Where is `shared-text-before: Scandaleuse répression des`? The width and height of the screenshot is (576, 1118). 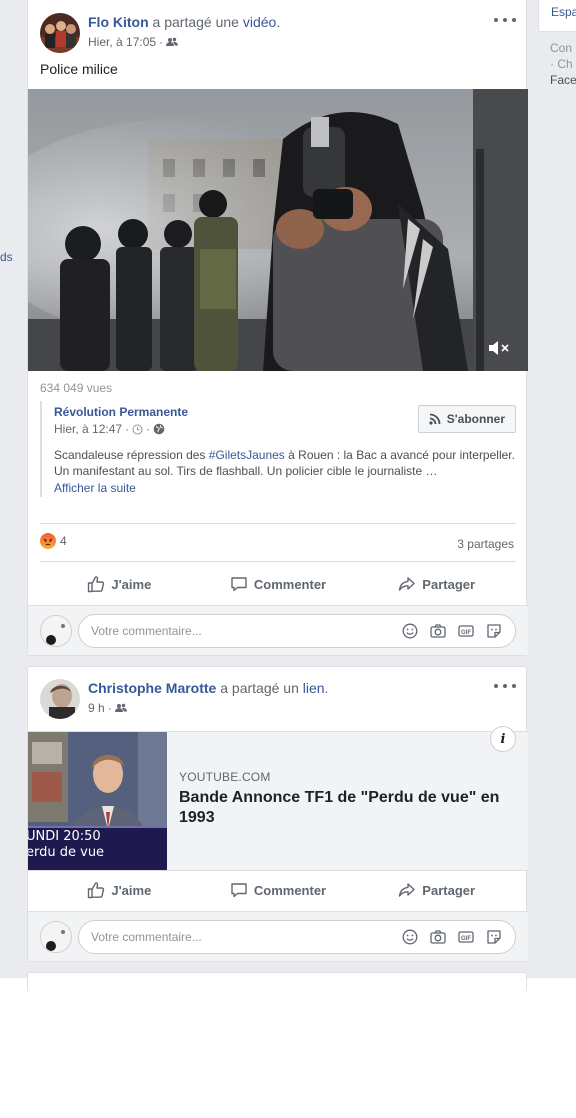 shared-text-before: Scandaleuse répression des is located at coordinates (131, 455).